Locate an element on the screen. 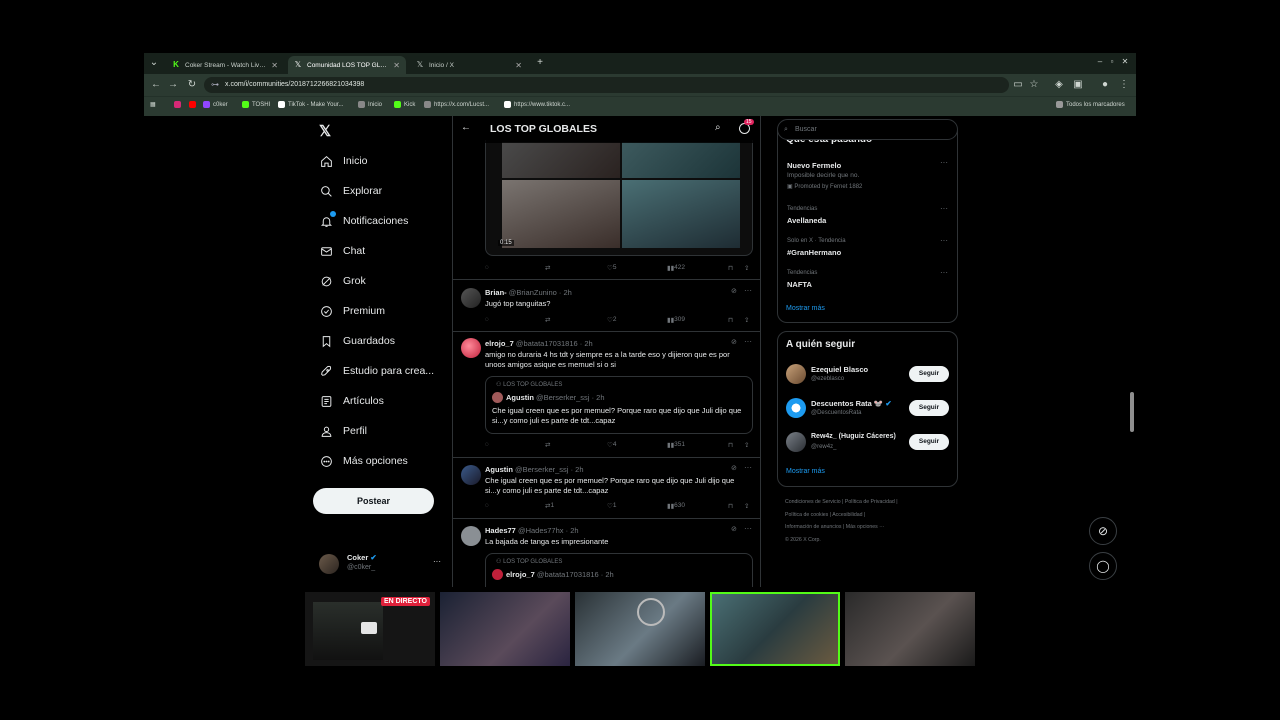 The width and height of the screenshot is (1280, 720). back-arrow-icon: ← is located at coordinates (466, 127).